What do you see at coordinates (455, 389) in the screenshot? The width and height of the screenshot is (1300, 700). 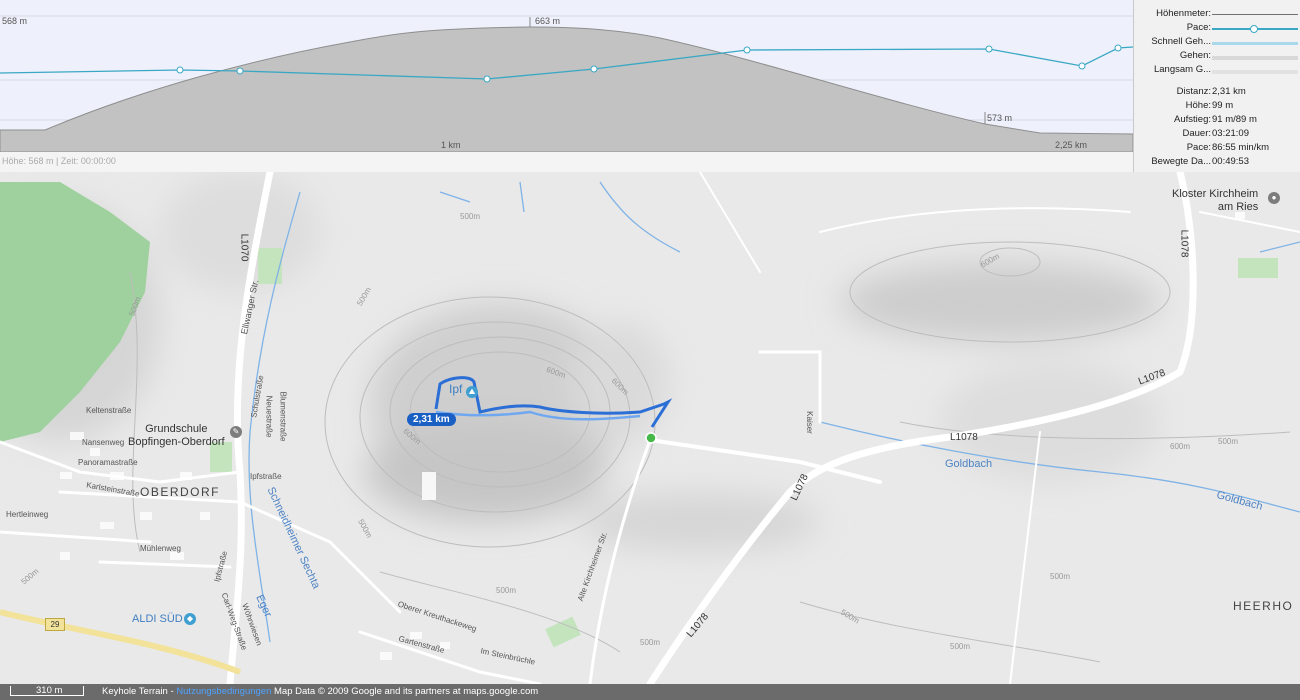 I see `poi-ipf-label: Ipf` at bounding box center [455, 389].